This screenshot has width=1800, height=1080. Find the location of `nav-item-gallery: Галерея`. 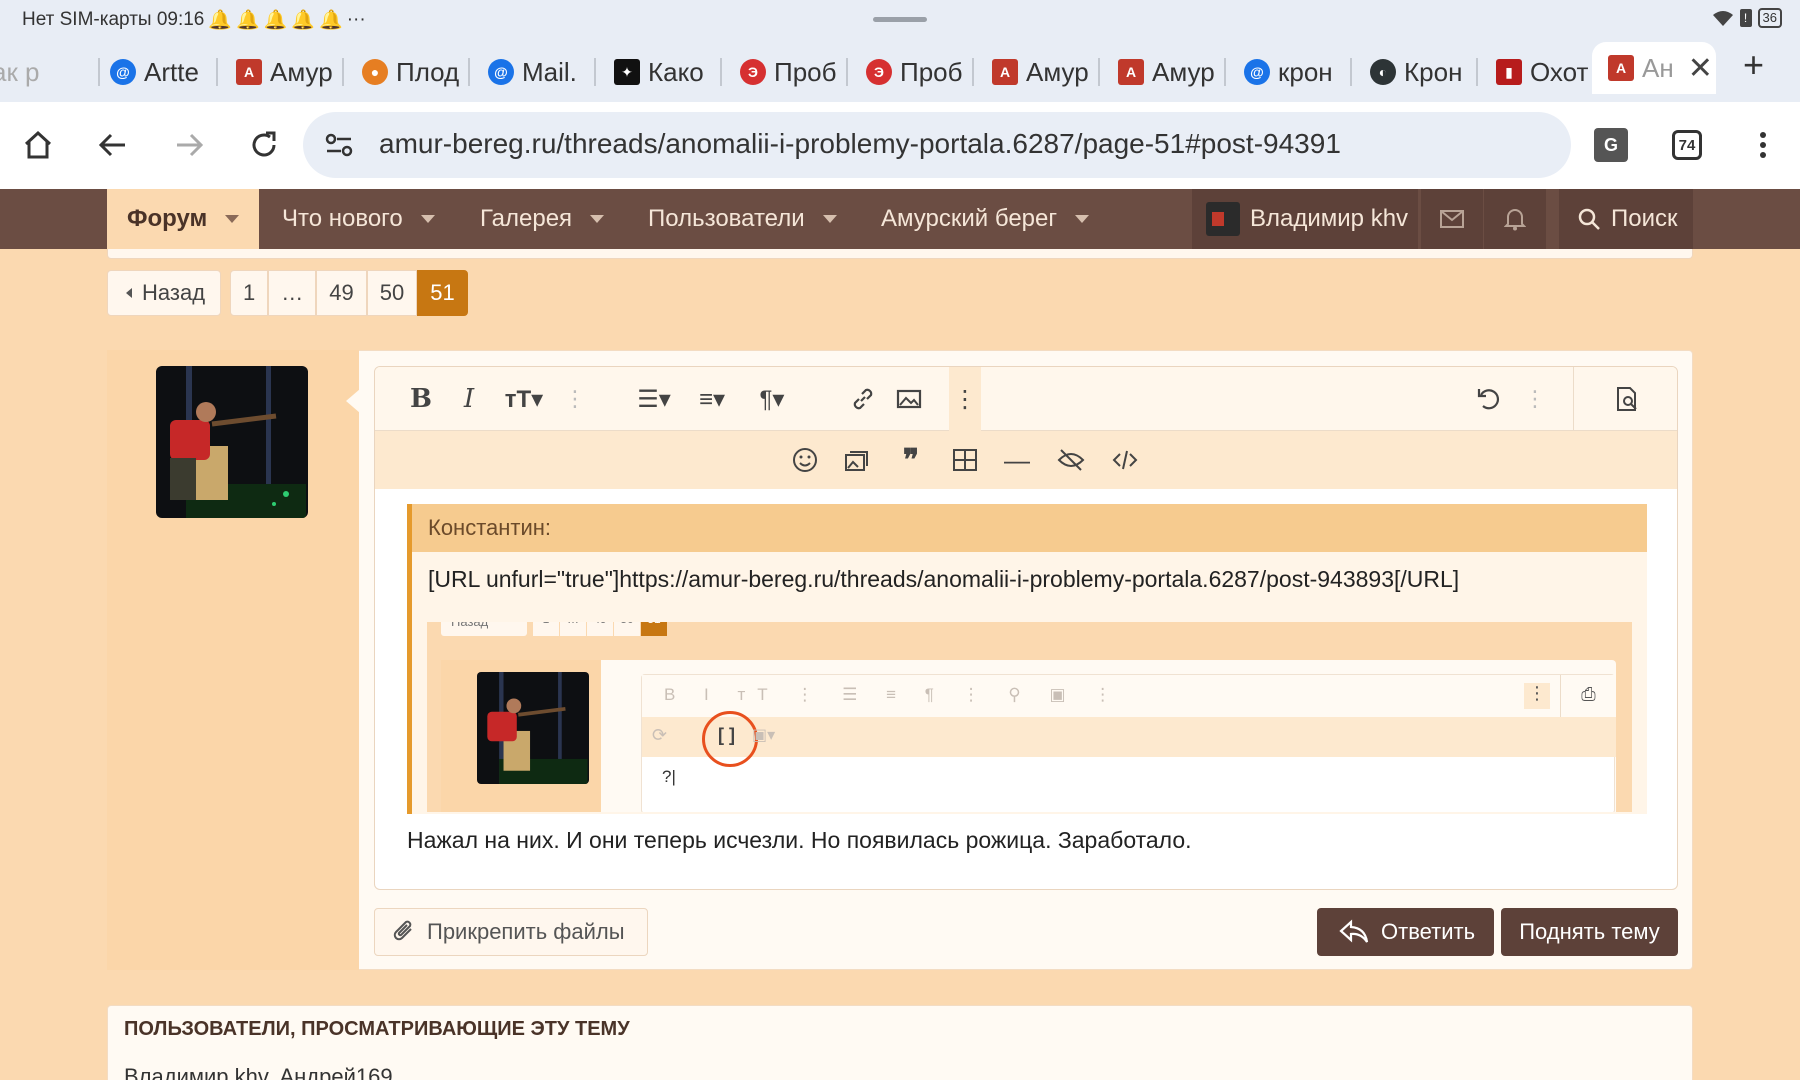

nav-item-gallery: Галерея is located at coordinates (542, 219).